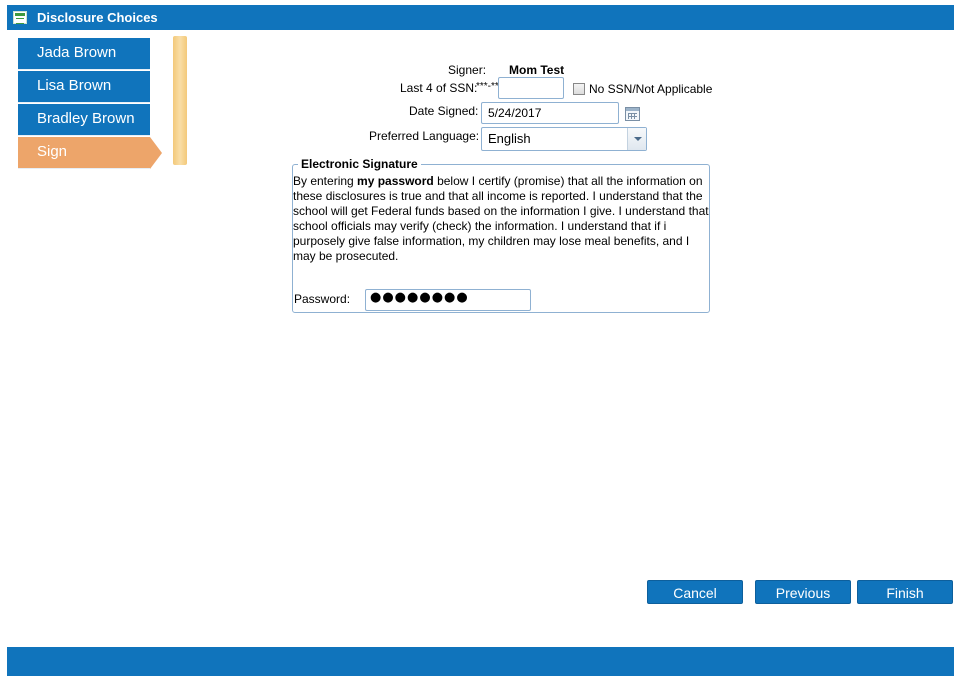  Describe the element at coordinates (509, 138) in the screenshot. I see `preferred-language-value: English` at that location.